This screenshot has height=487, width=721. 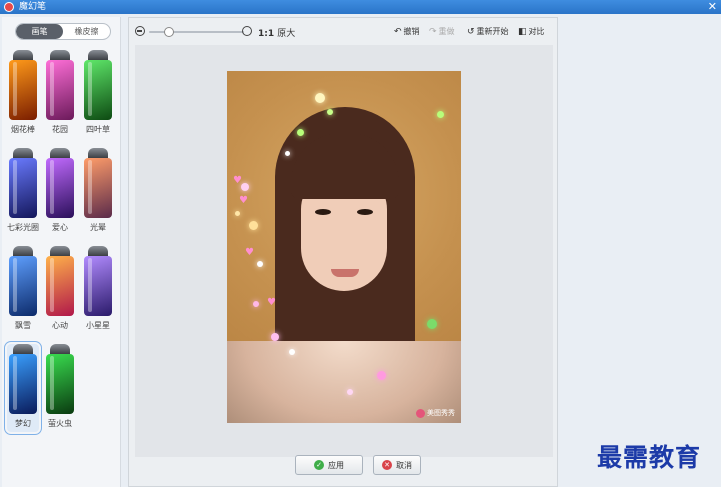 I want to click on brush-item: 烟花棒, so click(x=23, y=94).